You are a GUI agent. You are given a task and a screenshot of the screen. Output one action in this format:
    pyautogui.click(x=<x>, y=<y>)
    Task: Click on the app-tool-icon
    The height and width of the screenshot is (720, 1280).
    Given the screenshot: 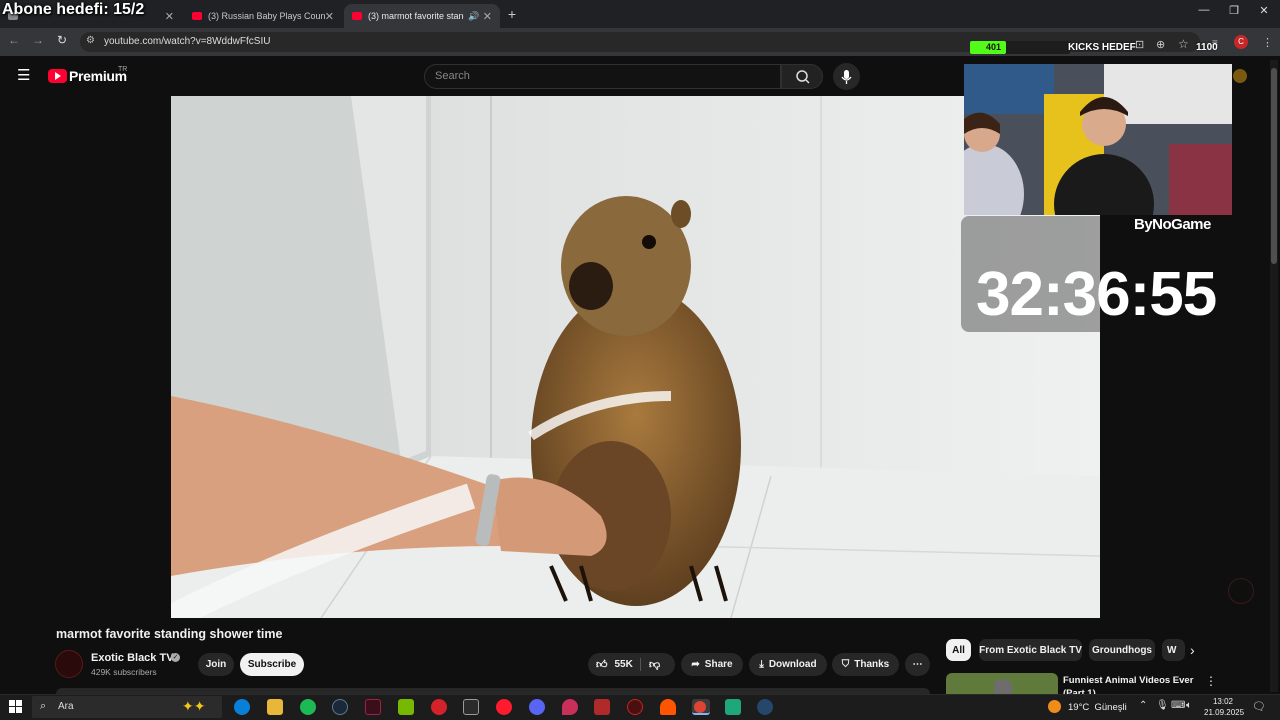 What is the action you would take?
    pyautogui.click(x=471, y=707)
    